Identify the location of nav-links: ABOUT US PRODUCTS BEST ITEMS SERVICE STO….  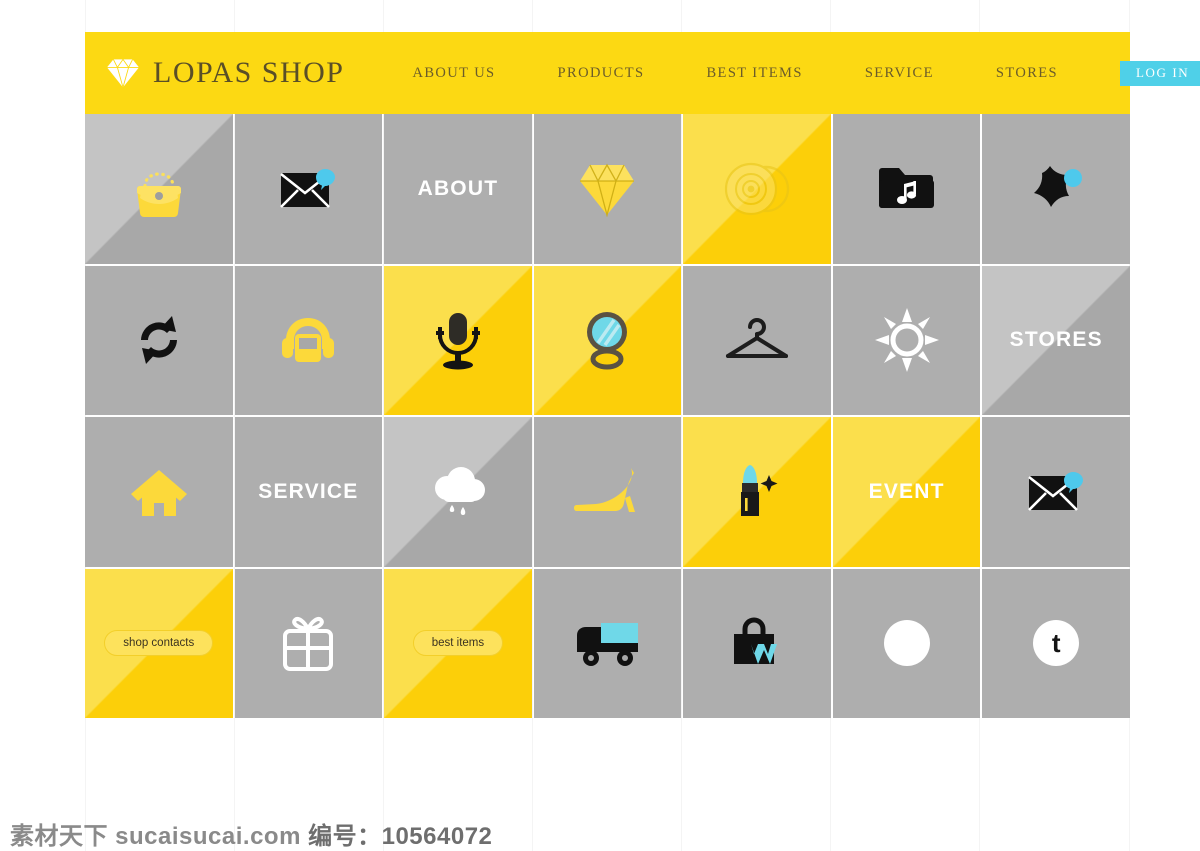
(806, 73).